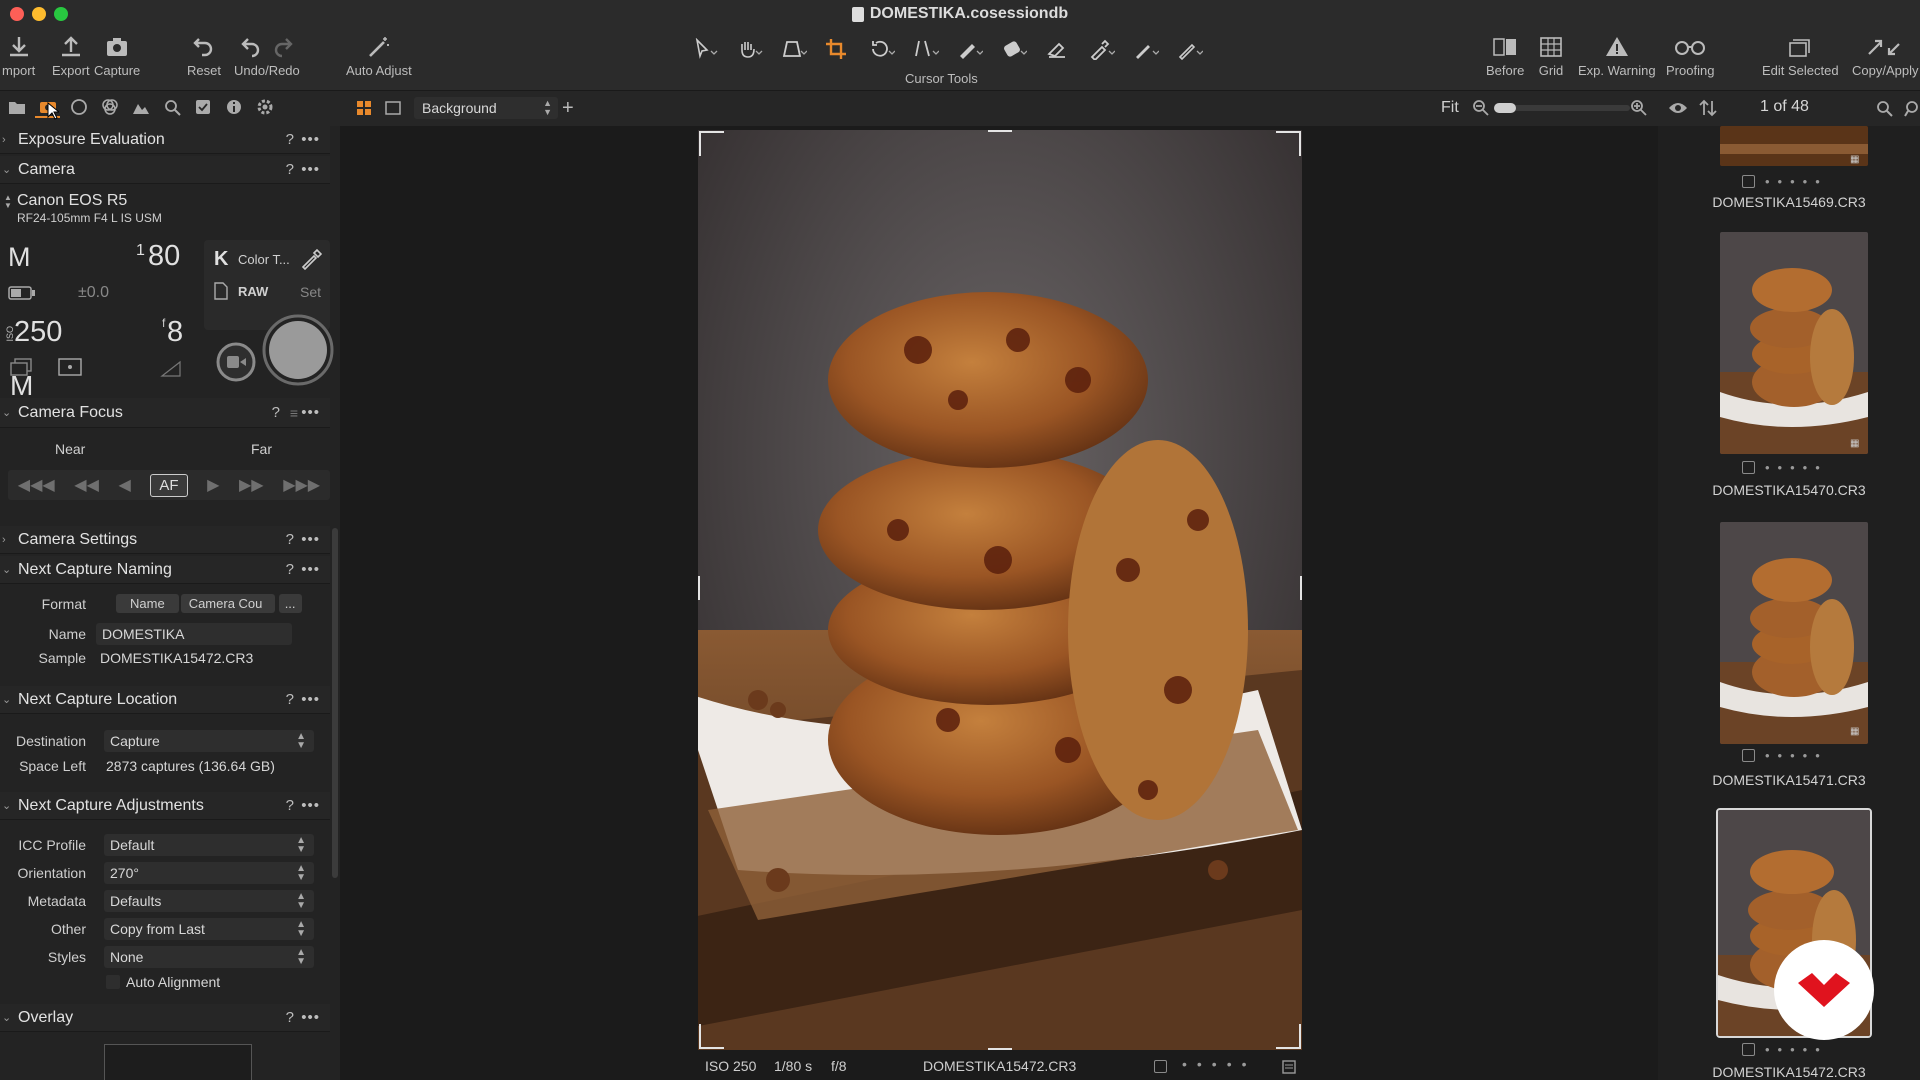 The width and height of the screenshot is (1920, 1080). What do you see at coordinates (165, 1018) in the screenshot?
I see `overlay-header: ⌄ Overlay ? •••` at bounding box center [165, 1018].